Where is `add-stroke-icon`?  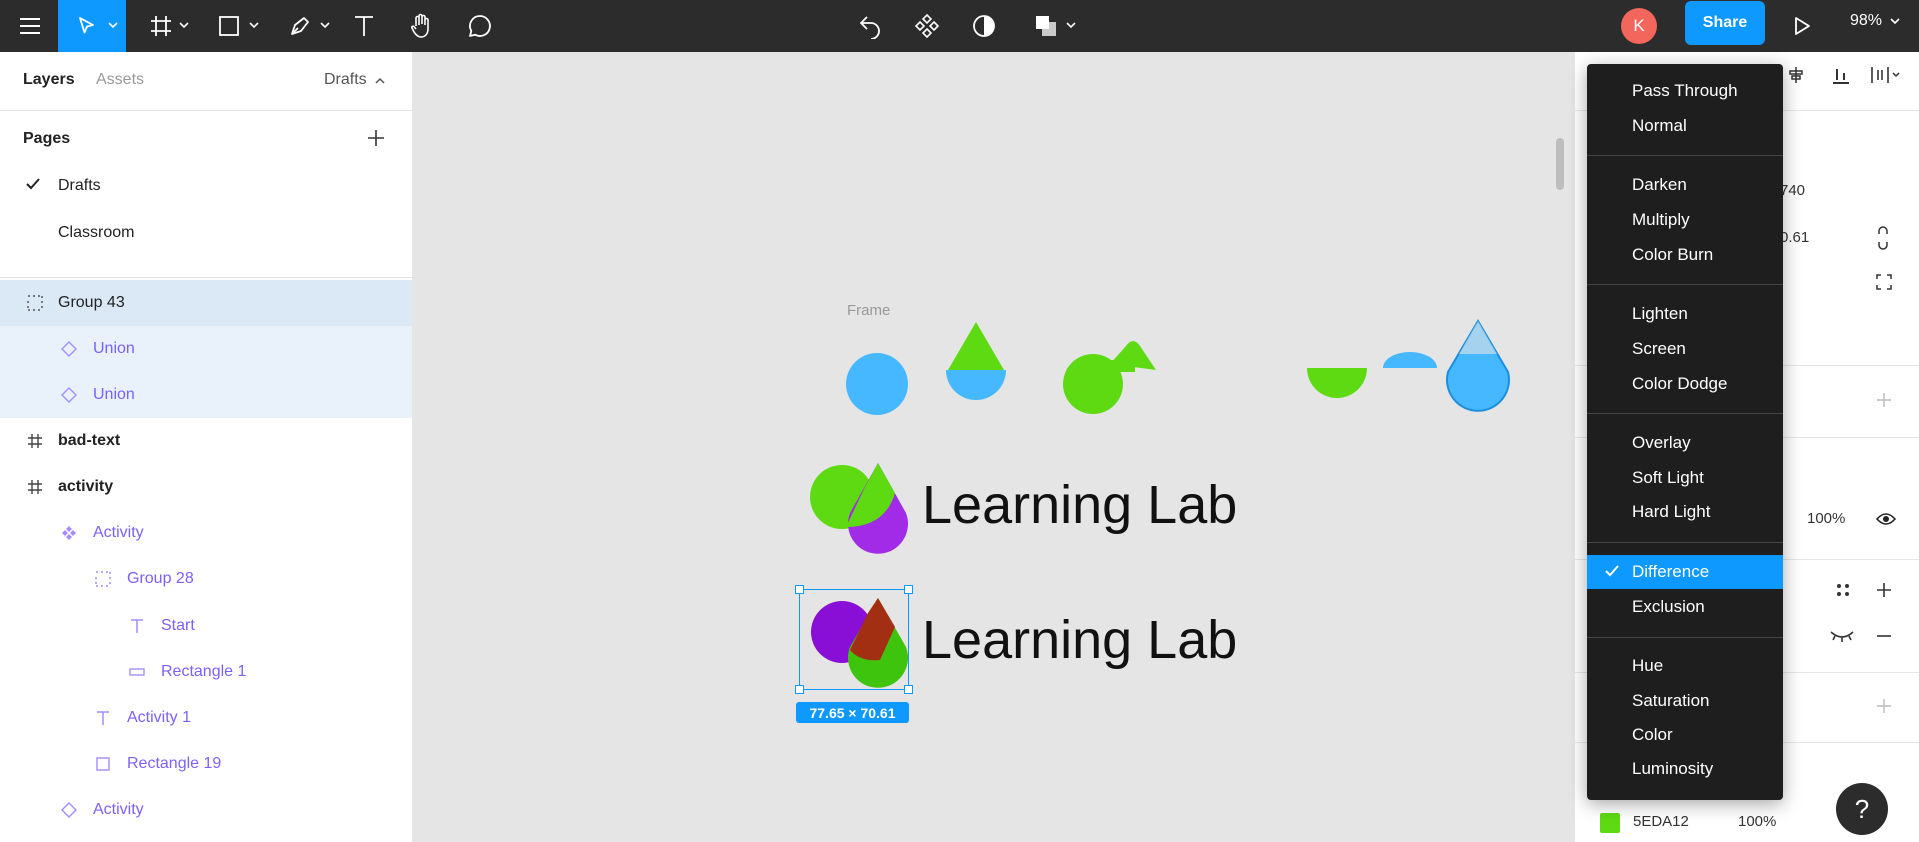
add-stroke-icon is located at coordinates (1884, 706).